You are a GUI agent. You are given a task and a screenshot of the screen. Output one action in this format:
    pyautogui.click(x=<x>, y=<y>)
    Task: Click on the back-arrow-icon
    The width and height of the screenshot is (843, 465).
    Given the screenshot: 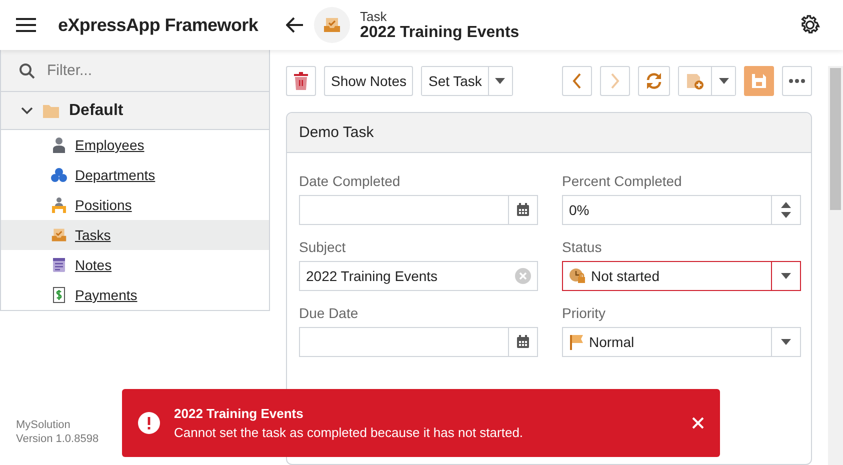 What is the action you would take?
    pyautogui.click(x=295, y=25)
    